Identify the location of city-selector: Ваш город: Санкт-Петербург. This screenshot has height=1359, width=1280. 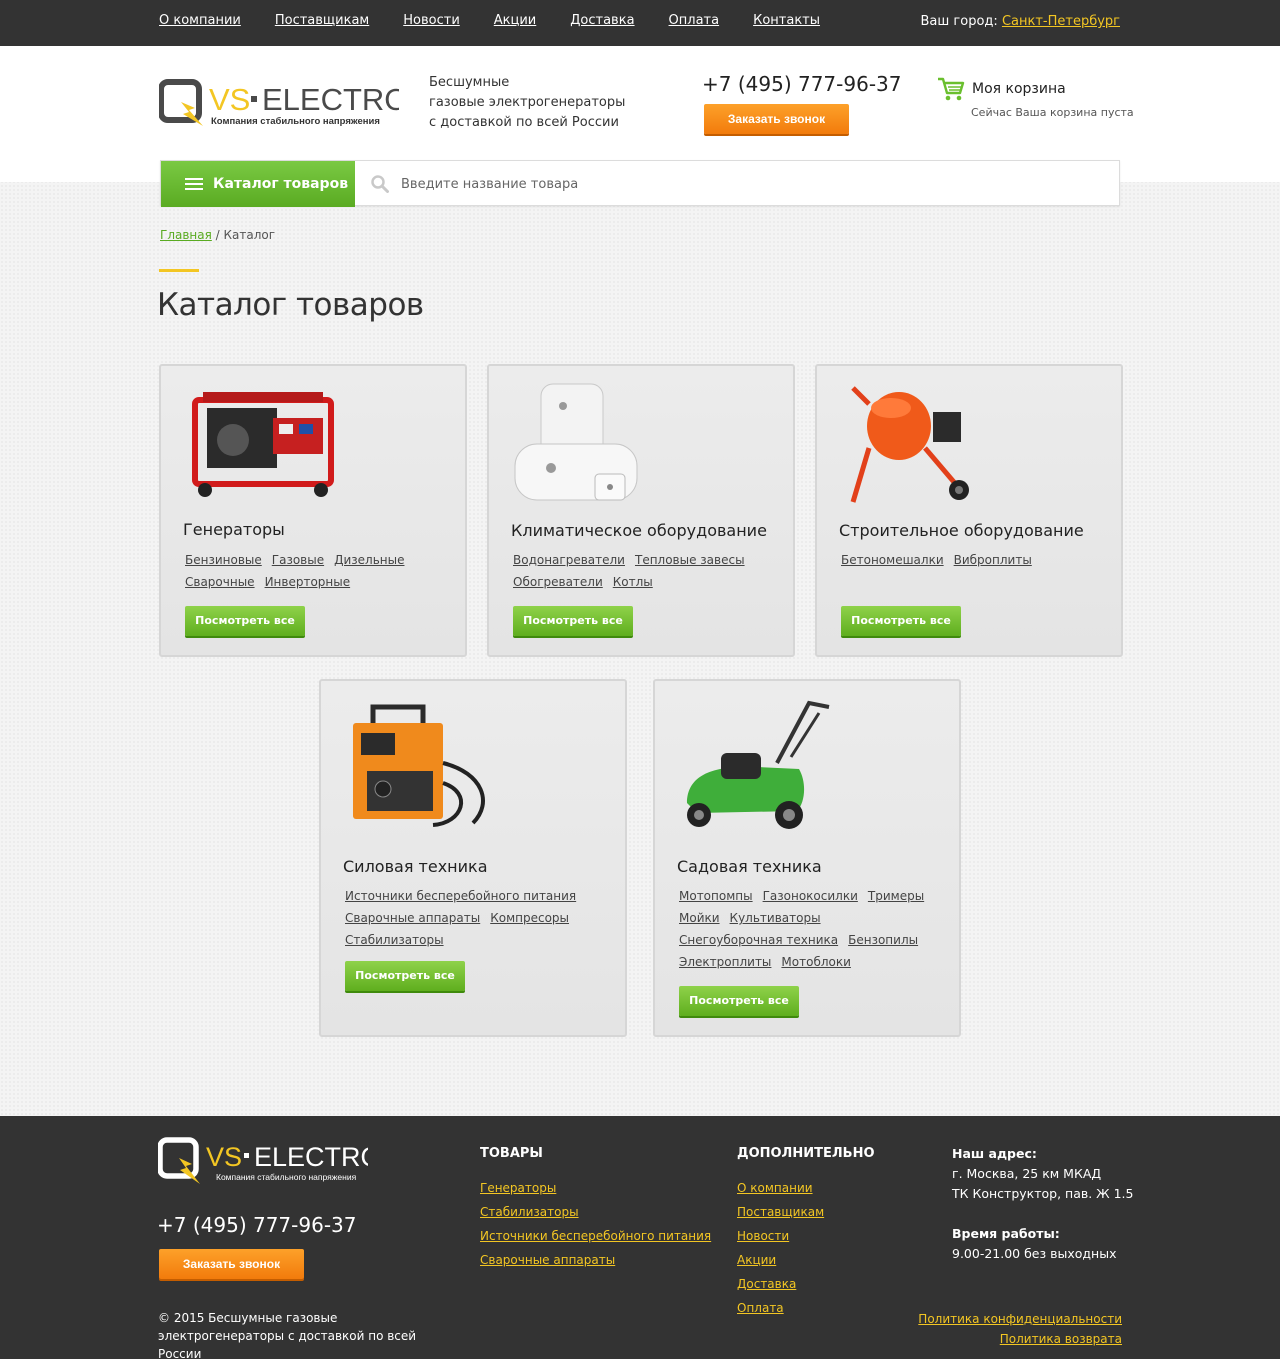
(1020, 21).